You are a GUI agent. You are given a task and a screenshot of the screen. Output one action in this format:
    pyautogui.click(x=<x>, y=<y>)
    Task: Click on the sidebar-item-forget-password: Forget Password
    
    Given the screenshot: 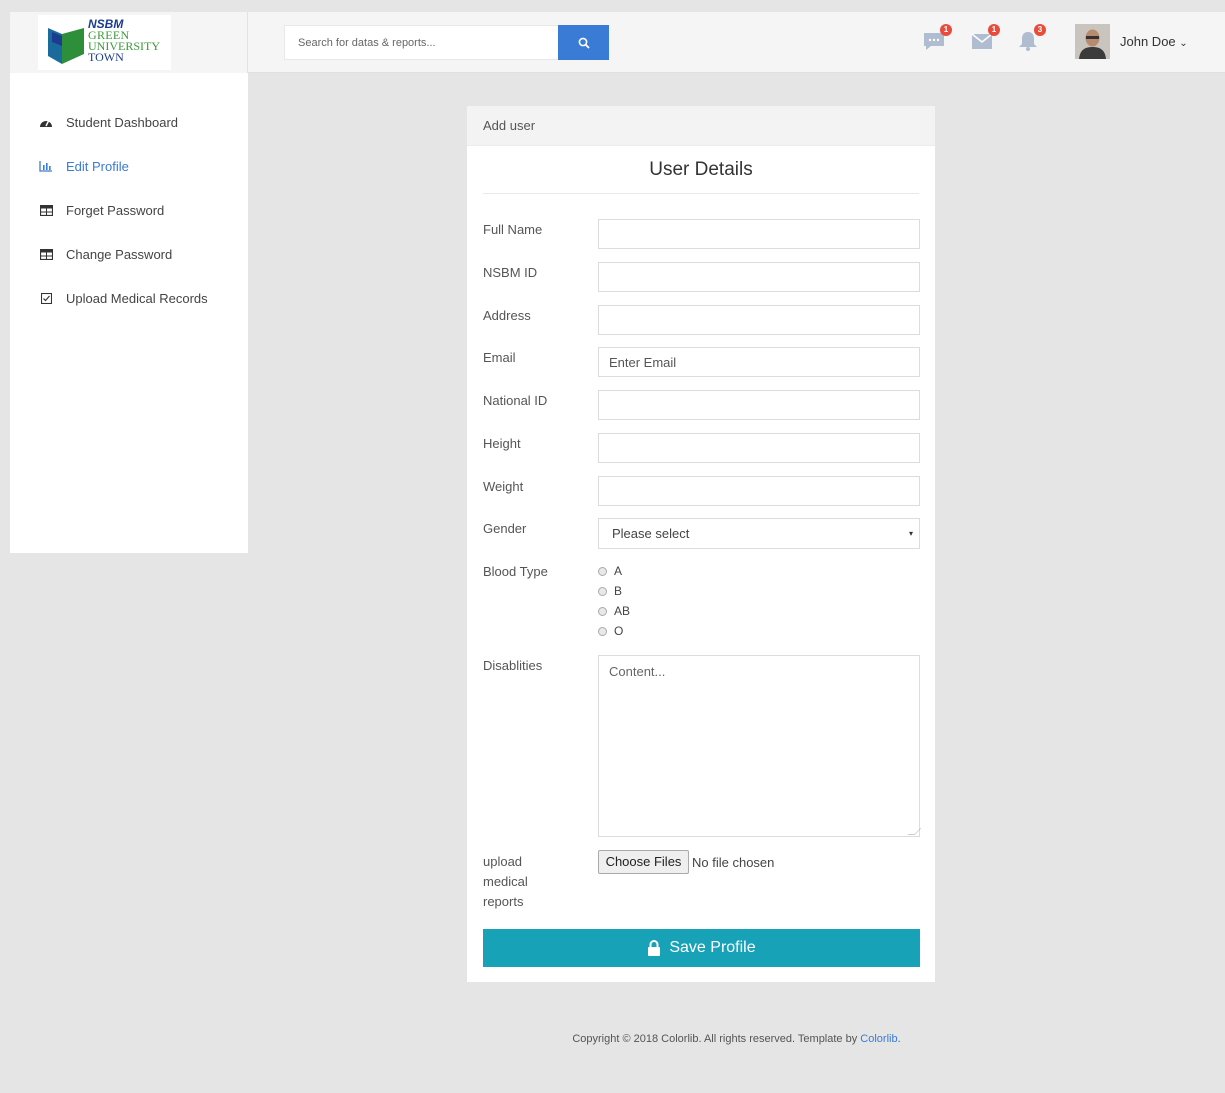 What is the action you would take?
    pyautogui.click(x=101, y=210)
    